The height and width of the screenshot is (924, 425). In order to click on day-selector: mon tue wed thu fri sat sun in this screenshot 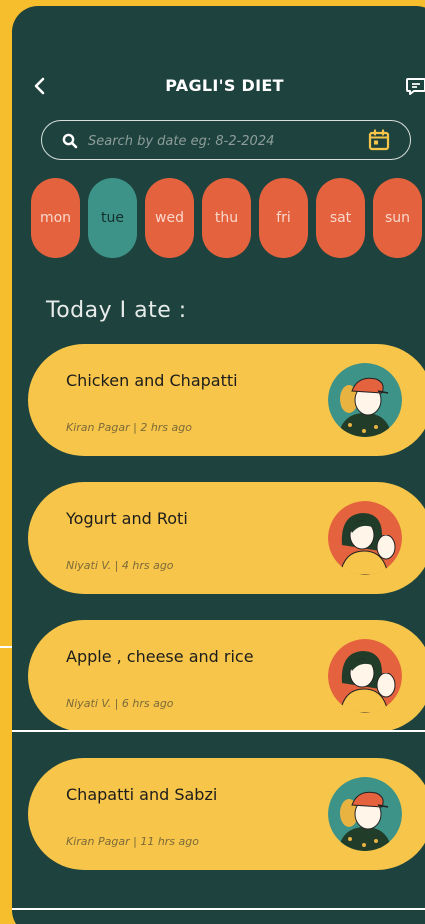, I will do `click(218, 218)`.